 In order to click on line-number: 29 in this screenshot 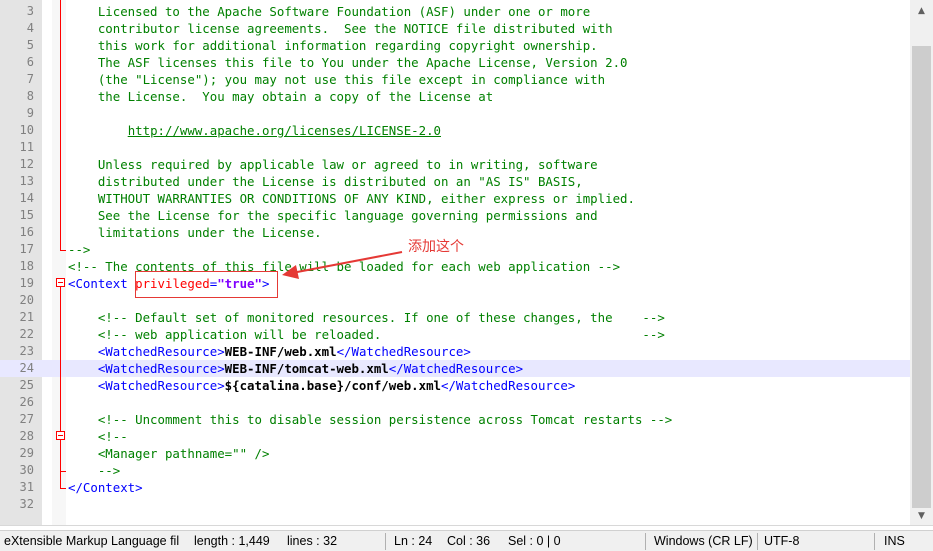, I will do `click(26, 453)`.